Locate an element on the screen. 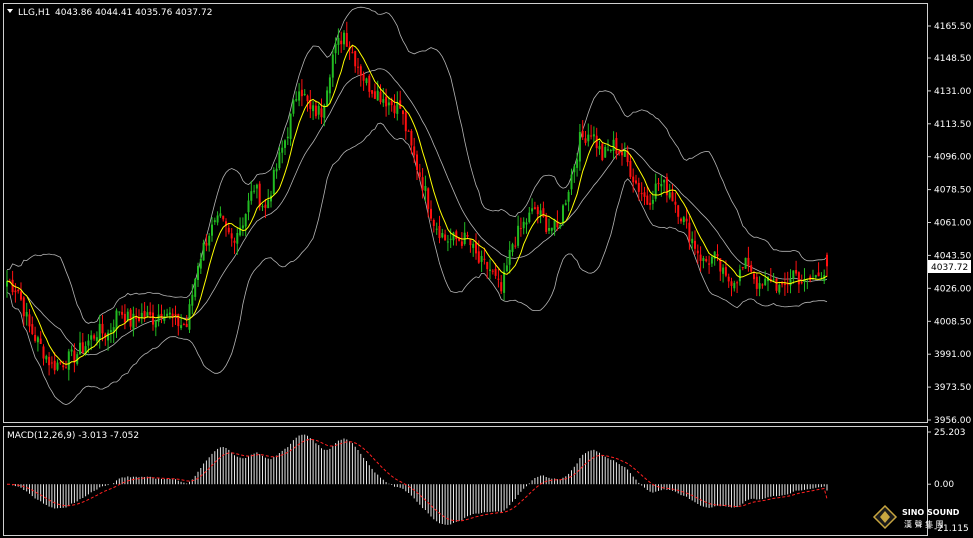  price-tick-label: 4113.50 is located at coordinates (952, 125).